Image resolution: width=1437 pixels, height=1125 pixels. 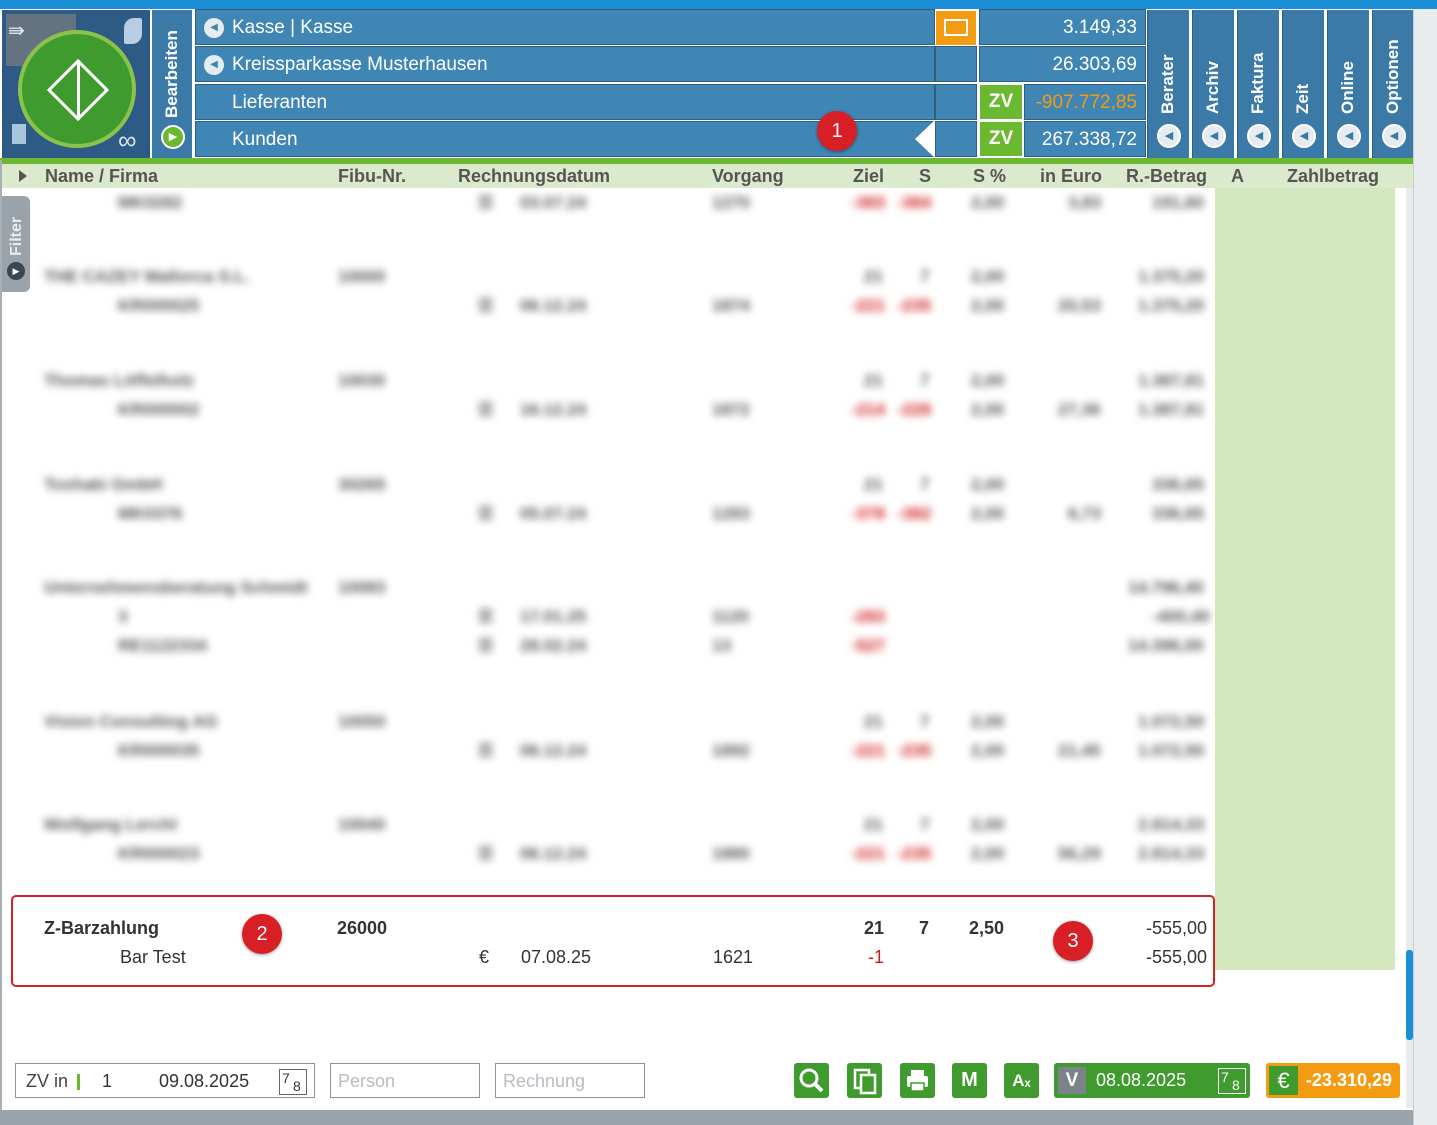 I want to click on tab-label: Berater, so click(x=1167, y=84).